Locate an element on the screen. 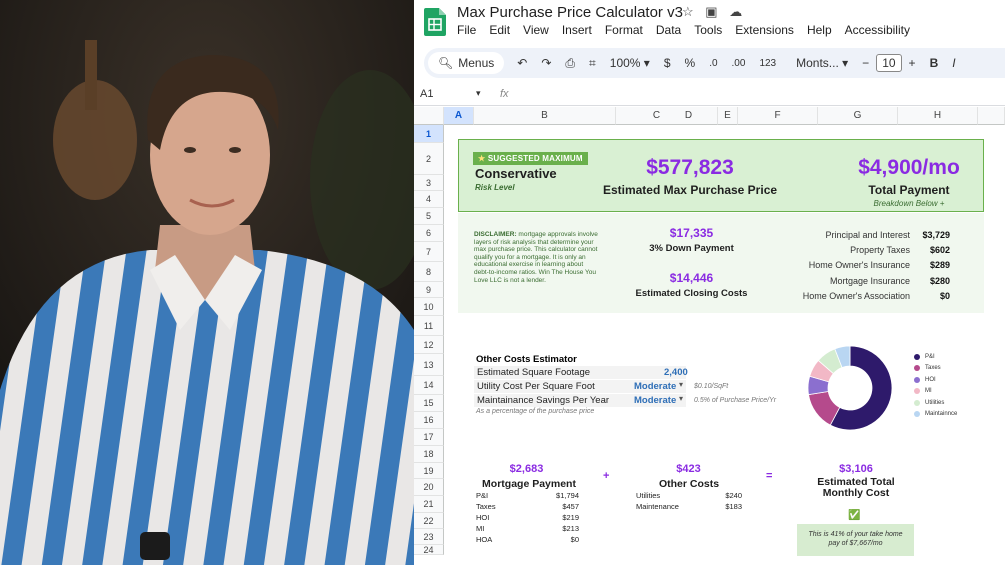  row-header-2: 2 is located at coordinates (429, 159).